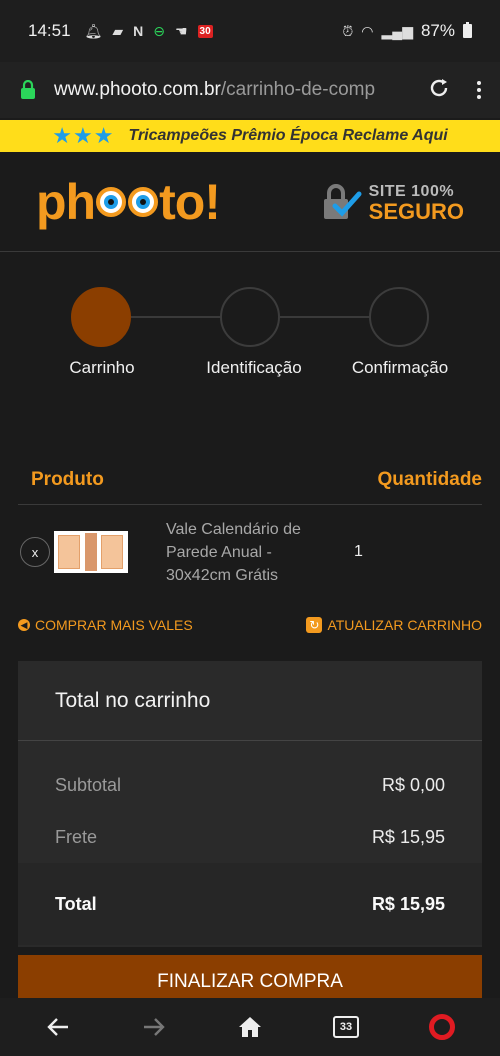 This screenshot has width=500, height=1056. Describe the element at coordinates (154, 1027) in the screenshot. I see `forward-arrow-icon` at that location.